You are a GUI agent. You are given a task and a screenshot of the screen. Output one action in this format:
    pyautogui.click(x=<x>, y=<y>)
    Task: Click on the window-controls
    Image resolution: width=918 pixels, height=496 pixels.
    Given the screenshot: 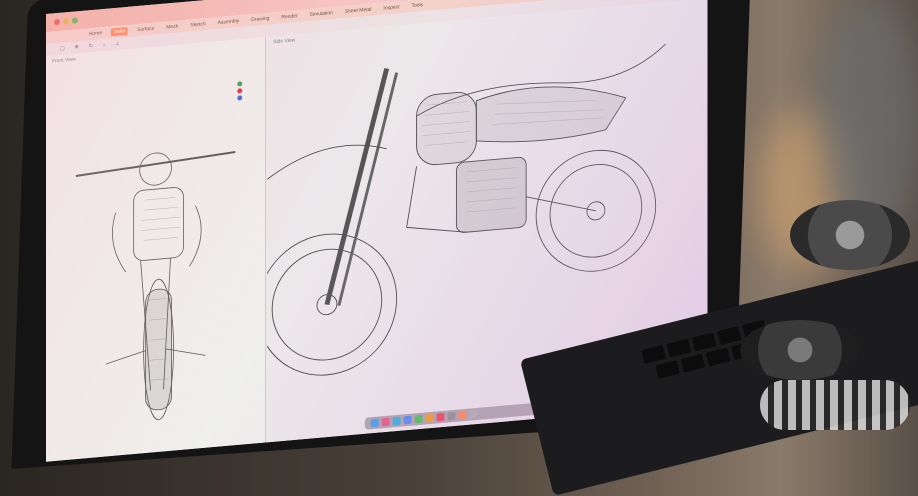 What is the action you would take?
    pyautogui.click(x=65, y=21)
    